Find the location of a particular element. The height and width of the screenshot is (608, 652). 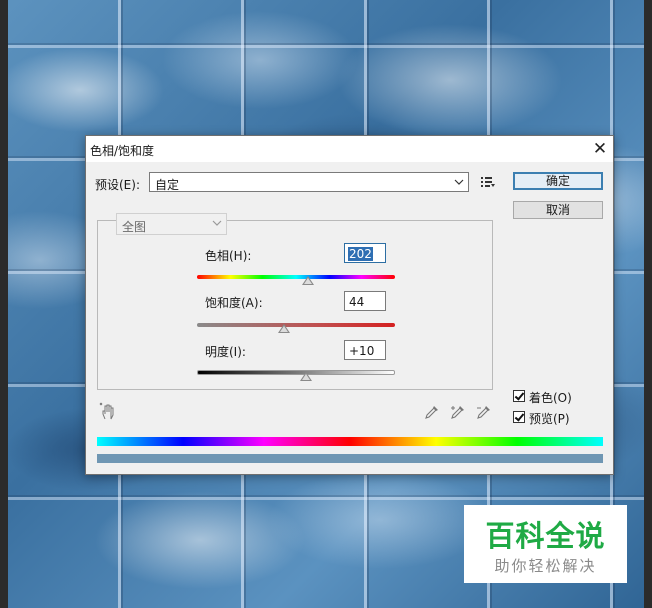

preview-checkbox is located at coordinates (519, 417).